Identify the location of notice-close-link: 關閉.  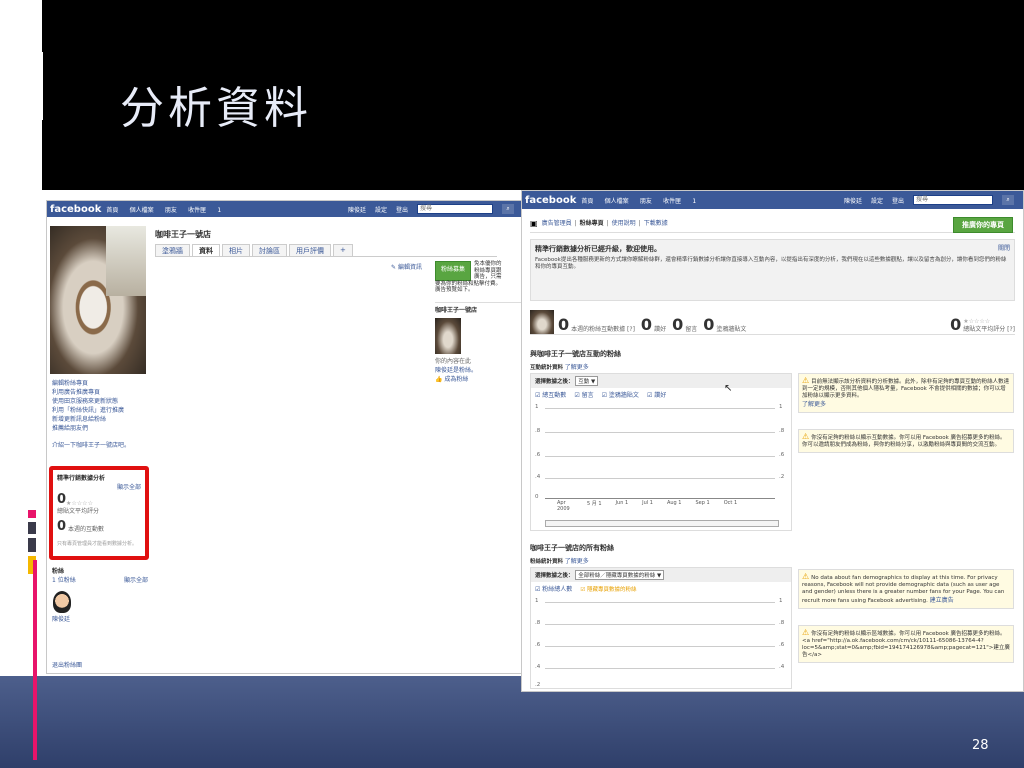
(1004, 250).